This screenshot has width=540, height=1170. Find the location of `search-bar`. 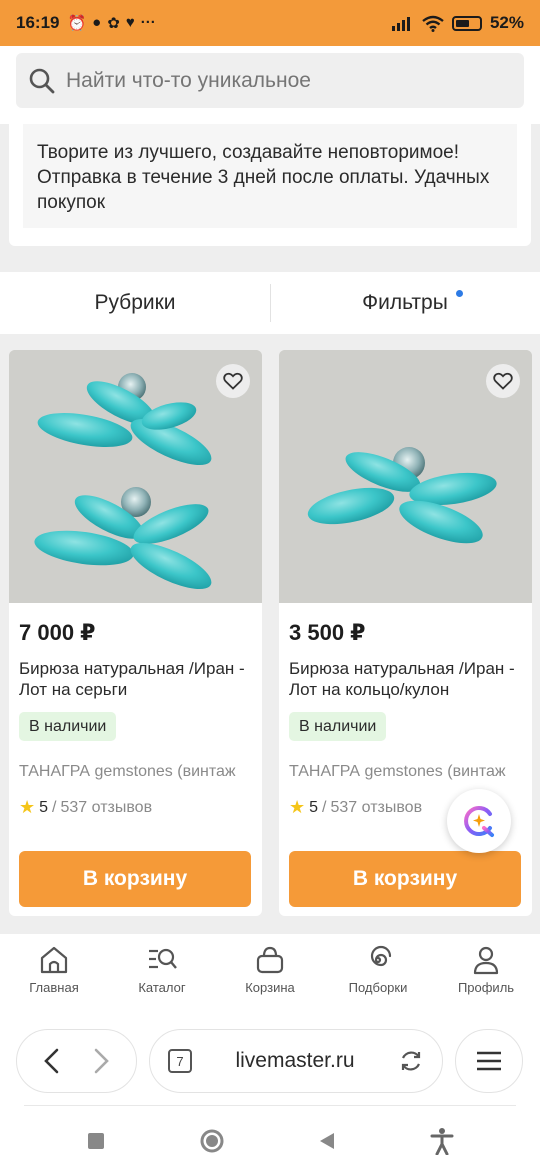

search-bar is located at coordinates (270, 80).